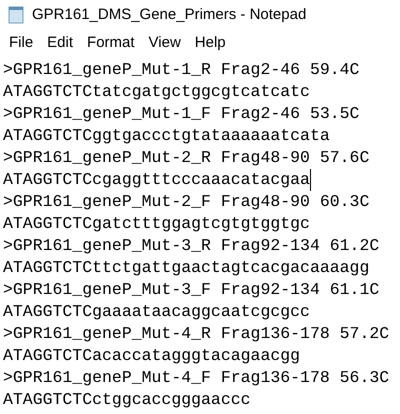 This screenshot has width=400, height=414. What do you see at coordinates (181, 70) in the screenshot?
I see `text-line: >GPR161_geneP_Mut-1_R Frag2-46 59.4C` at bounding box center [181, 70].